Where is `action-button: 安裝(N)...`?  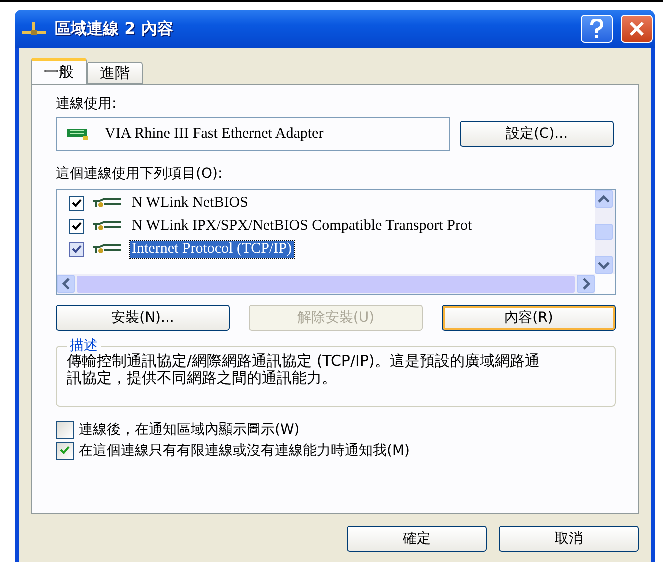
action-button: 安裝(N)... is located at coordinates (143, 318).